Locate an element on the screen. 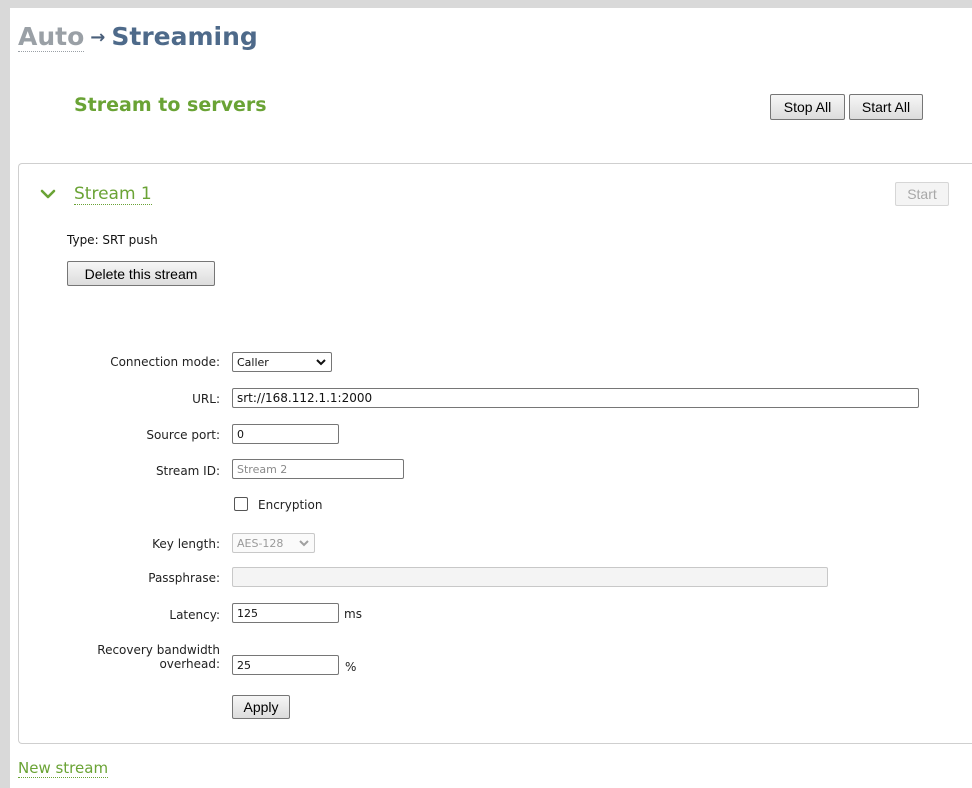 The image size is (972, 788). passphrase-label: Passphrase: is located at coordinates (184, 578).